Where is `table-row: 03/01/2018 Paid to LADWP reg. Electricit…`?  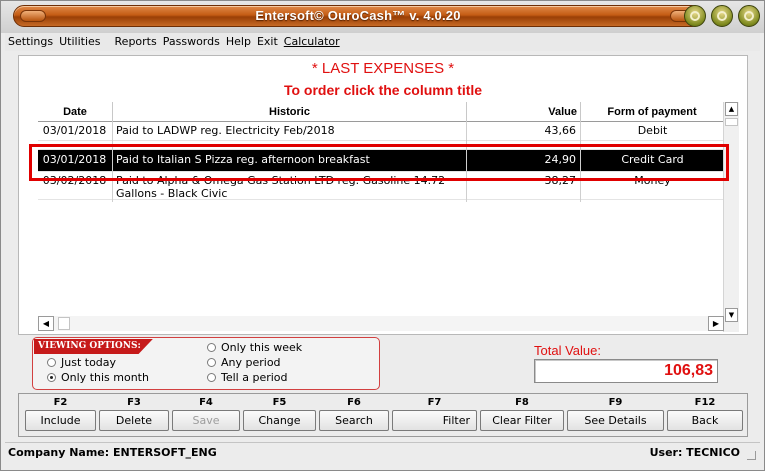
table-row: 03/01/2018 Paid to LADWP reg. Electricit… is located at coordinates (381, 131).